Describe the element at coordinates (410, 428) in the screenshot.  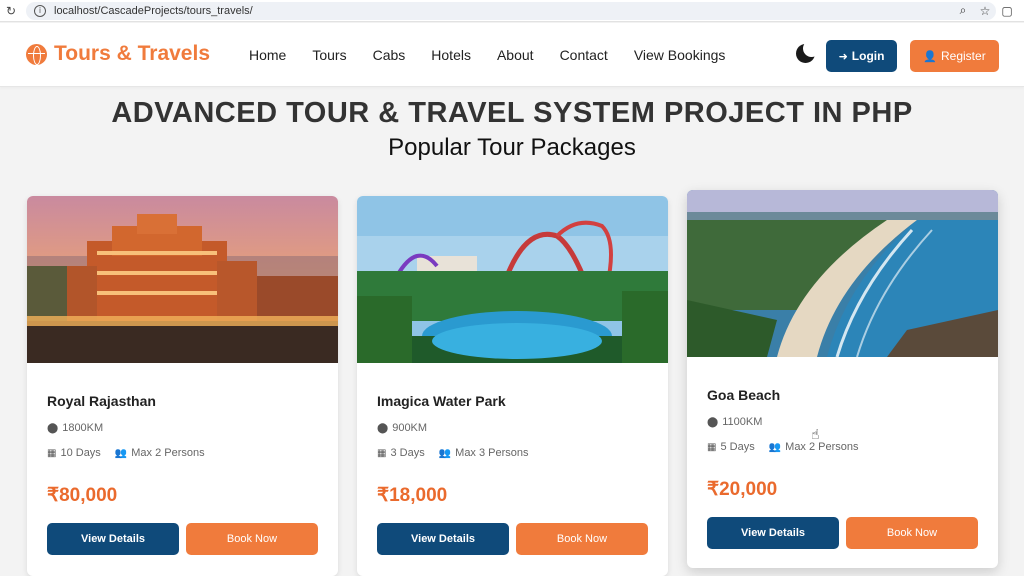
I see `distance-value: 900KM` at that location.